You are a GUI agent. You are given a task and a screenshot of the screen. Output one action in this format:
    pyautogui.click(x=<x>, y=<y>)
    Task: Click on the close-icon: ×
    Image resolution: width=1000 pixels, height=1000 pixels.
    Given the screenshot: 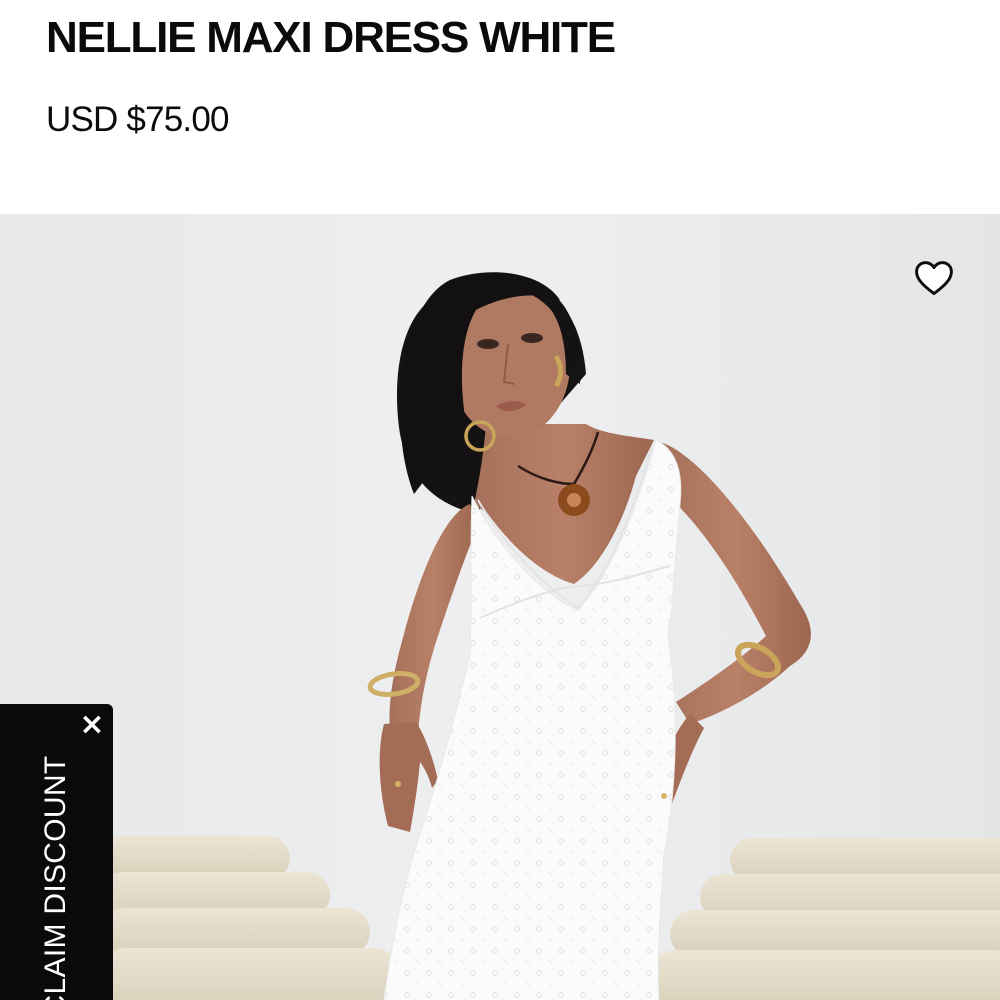 What is the action you would take?
    pyautogui.click(x=92, y=725)
    